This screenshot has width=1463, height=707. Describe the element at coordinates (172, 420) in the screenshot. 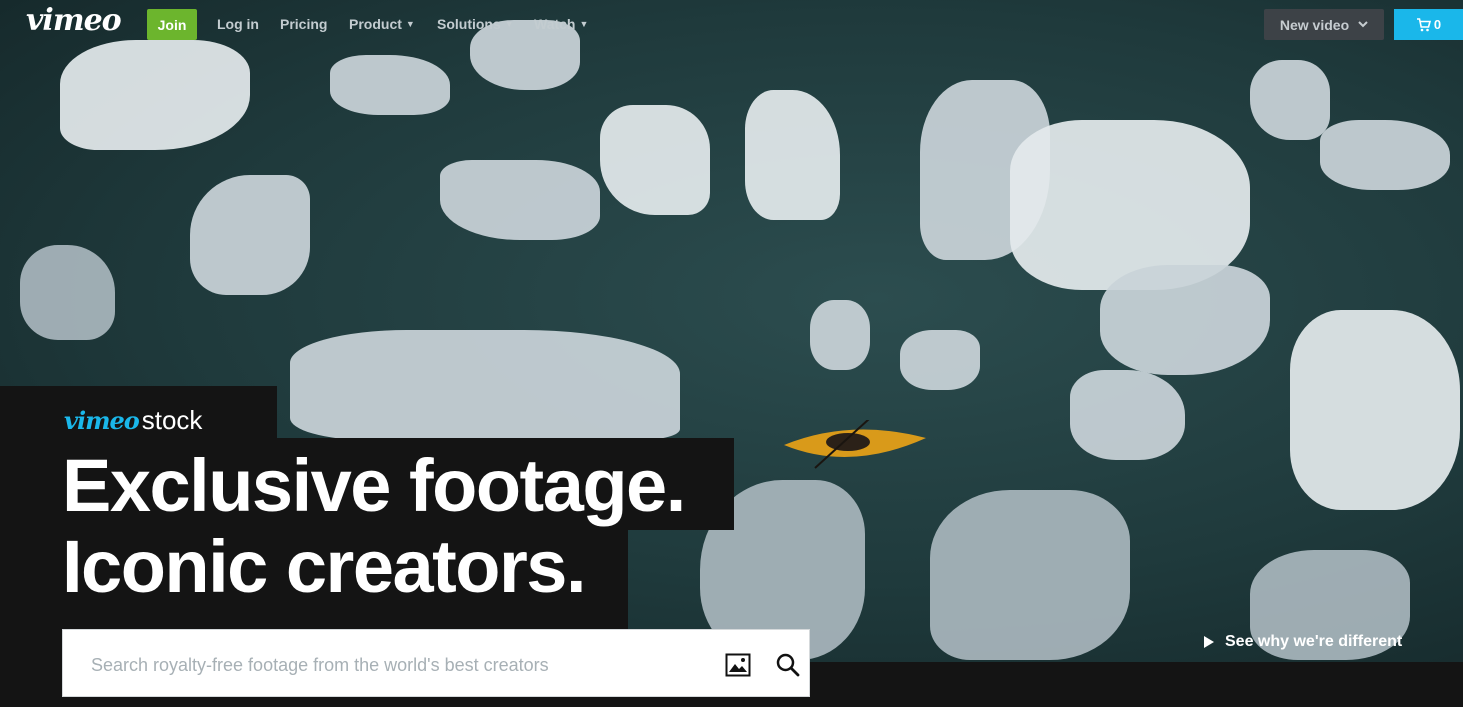

I see `stock-logo-word: stock` at that location.